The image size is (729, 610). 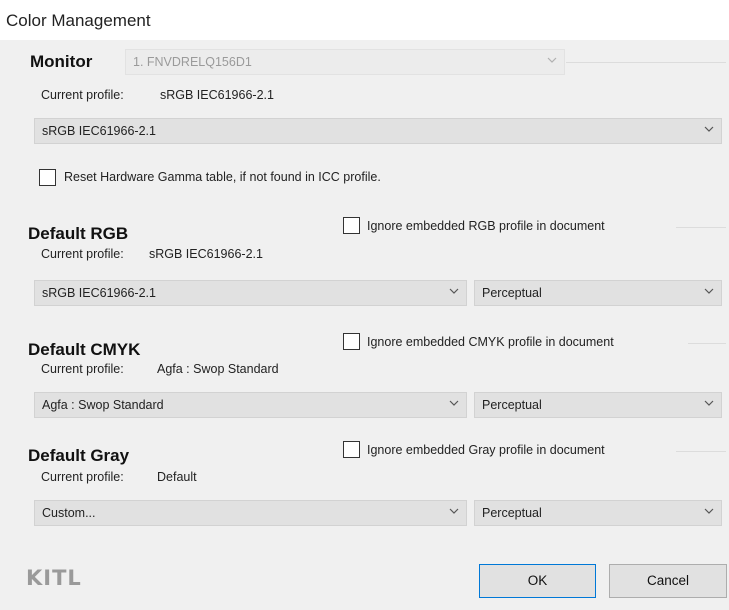 I want to click on monitor-current-profile-value: sRGB IEC61966-2.1, so click(x=217, y=95).